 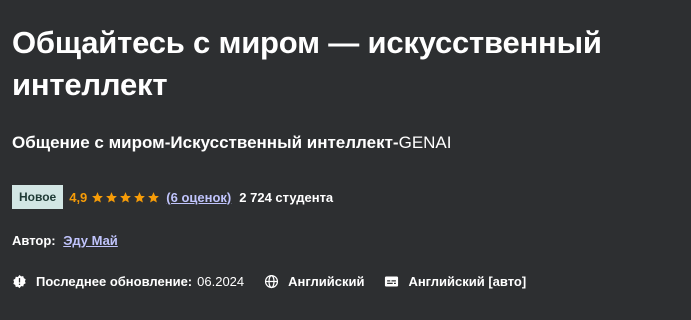 I want to click on rating-row: Новое 4,9 (6 оценок) 2 724 студента, so click(x=172, y=197).